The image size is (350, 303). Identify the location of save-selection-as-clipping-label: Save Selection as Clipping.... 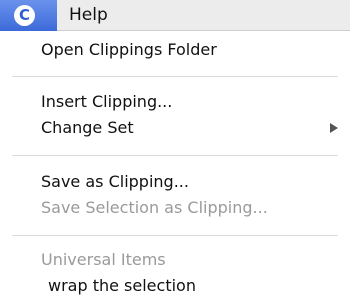
(154, 207).